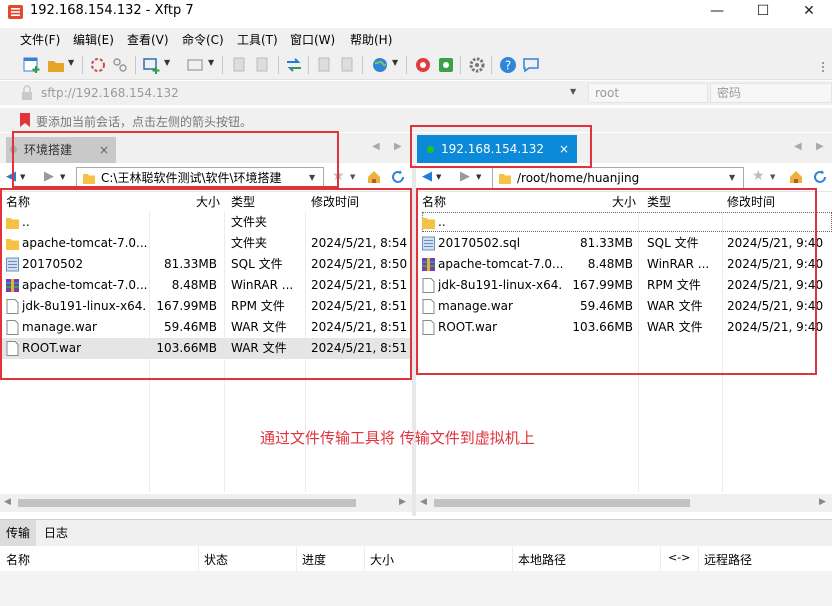  I want to click on menu-window: 窗口(W), so click(312, 39).